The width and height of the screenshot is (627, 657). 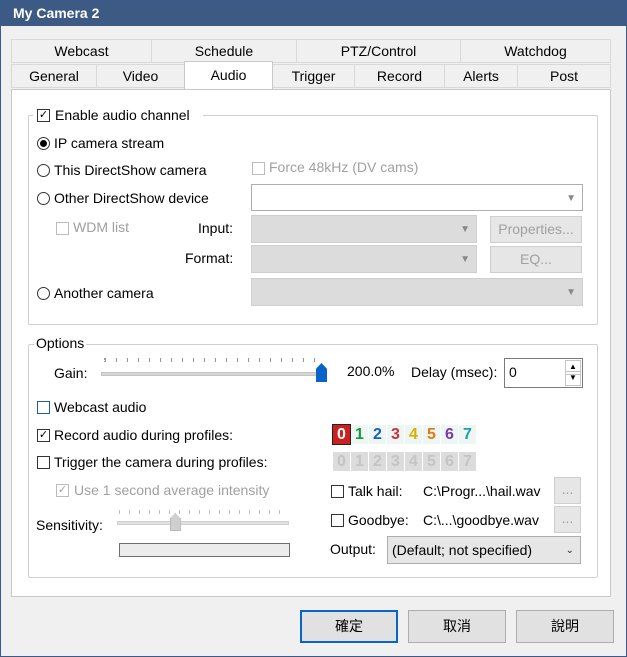 I want to click on enable-audio-checkbox: ✓, so click(x=43, y=115).